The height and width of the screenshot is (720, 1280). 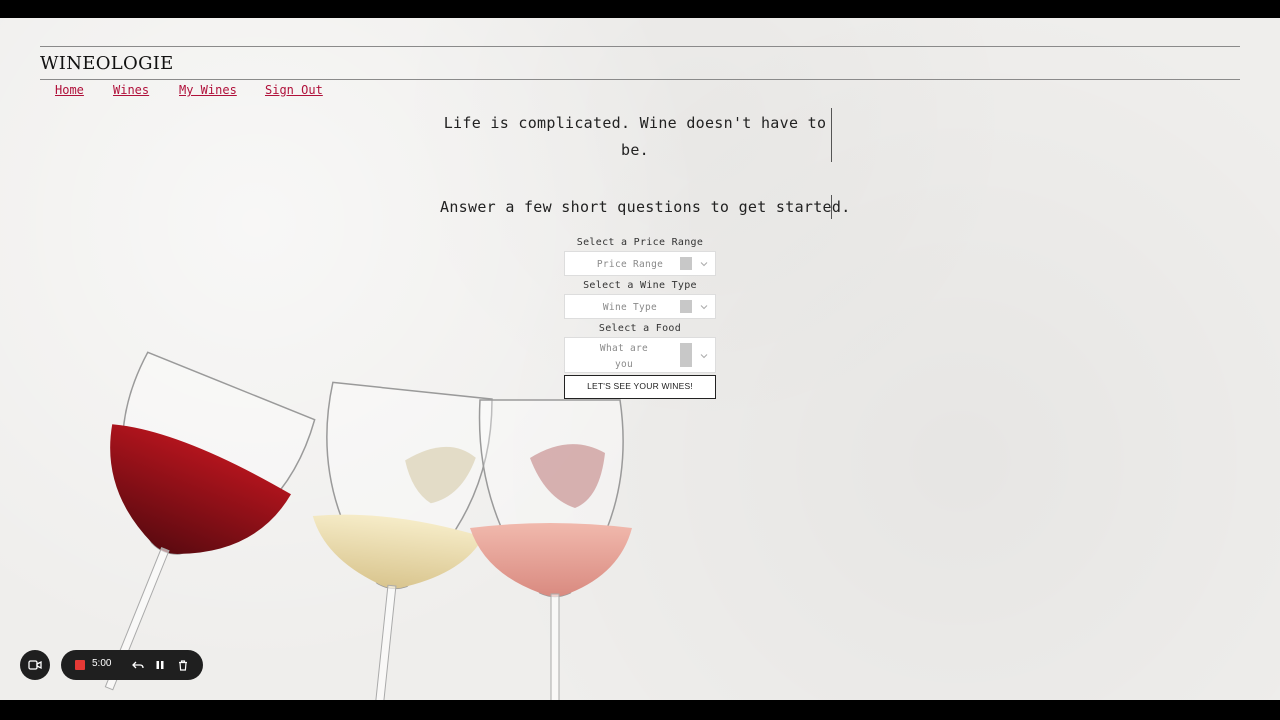 I want to click on undo-button, so click(x=138, y=665).